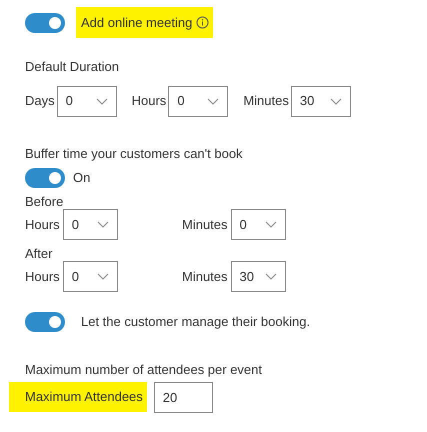  I want to click on toggle-label: Let the customer manage their booking., so click(195, 322).